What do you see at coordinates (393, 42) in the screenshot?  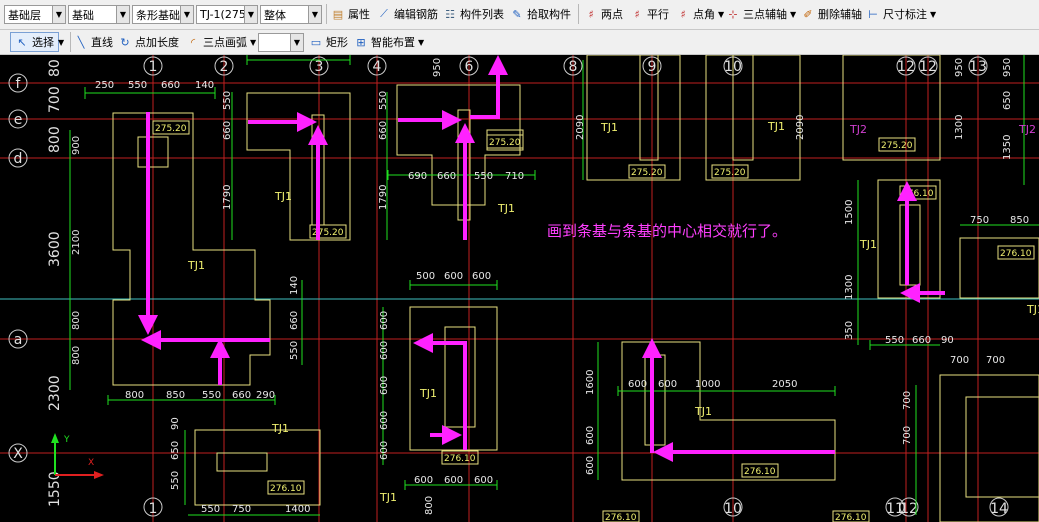 I see `smart-layout-label: 智能布置` at bounding box center [393, 42].